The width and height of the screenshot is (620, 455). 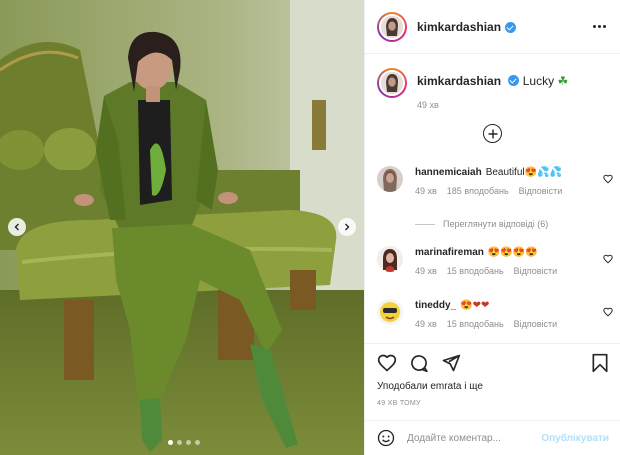 What do you see at coordinates (492, 105) in the screenshot?
I see `caption-time: 49 хв` at bounding box center [492, 105].